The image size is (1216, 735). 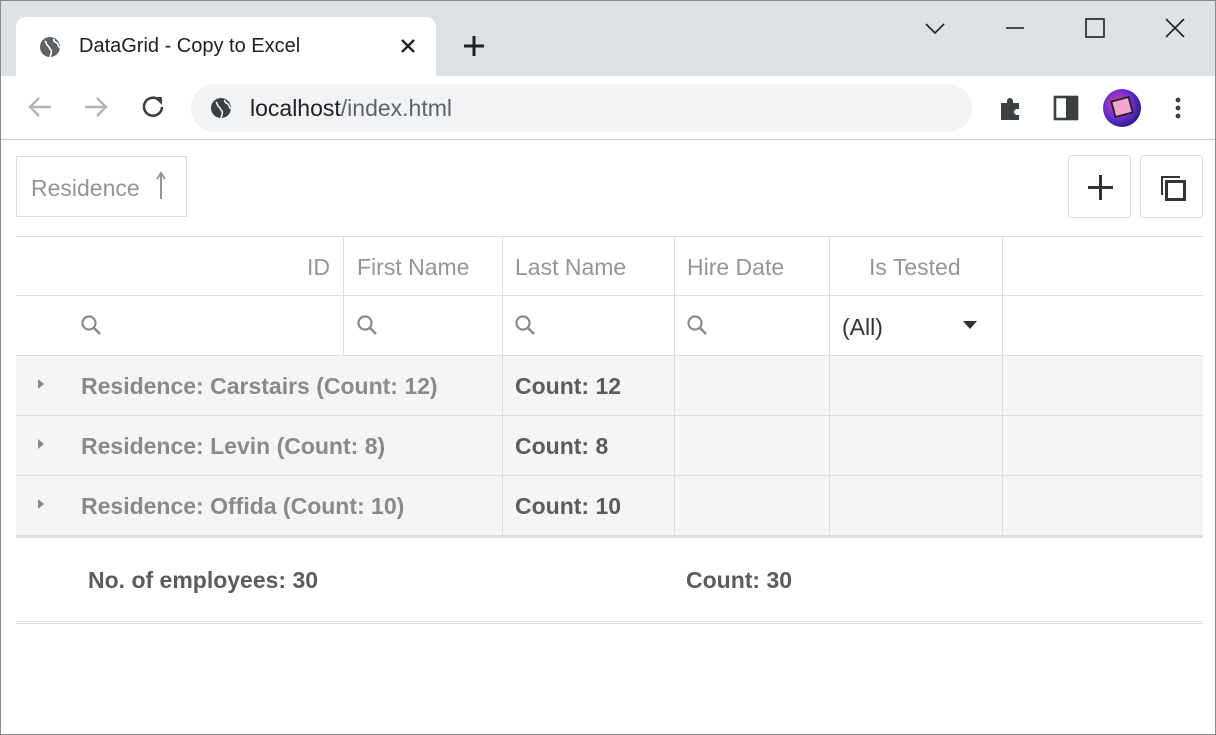 I want to click on filter-cell-id, so click(x=179, y=325).